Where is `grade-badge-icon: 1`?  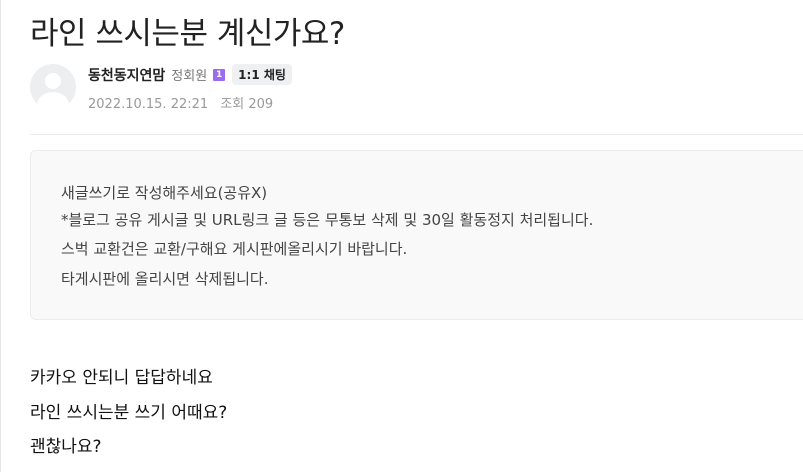 grade-badge-icon: 1 is located at coordinates (219, 74).